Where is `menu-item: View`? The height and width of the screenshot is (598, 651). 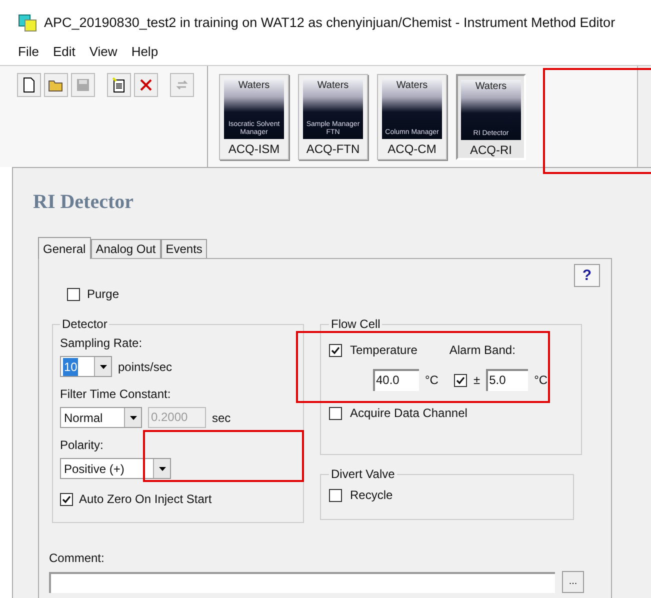 menu-item: View is located at coordinates (103, 52).